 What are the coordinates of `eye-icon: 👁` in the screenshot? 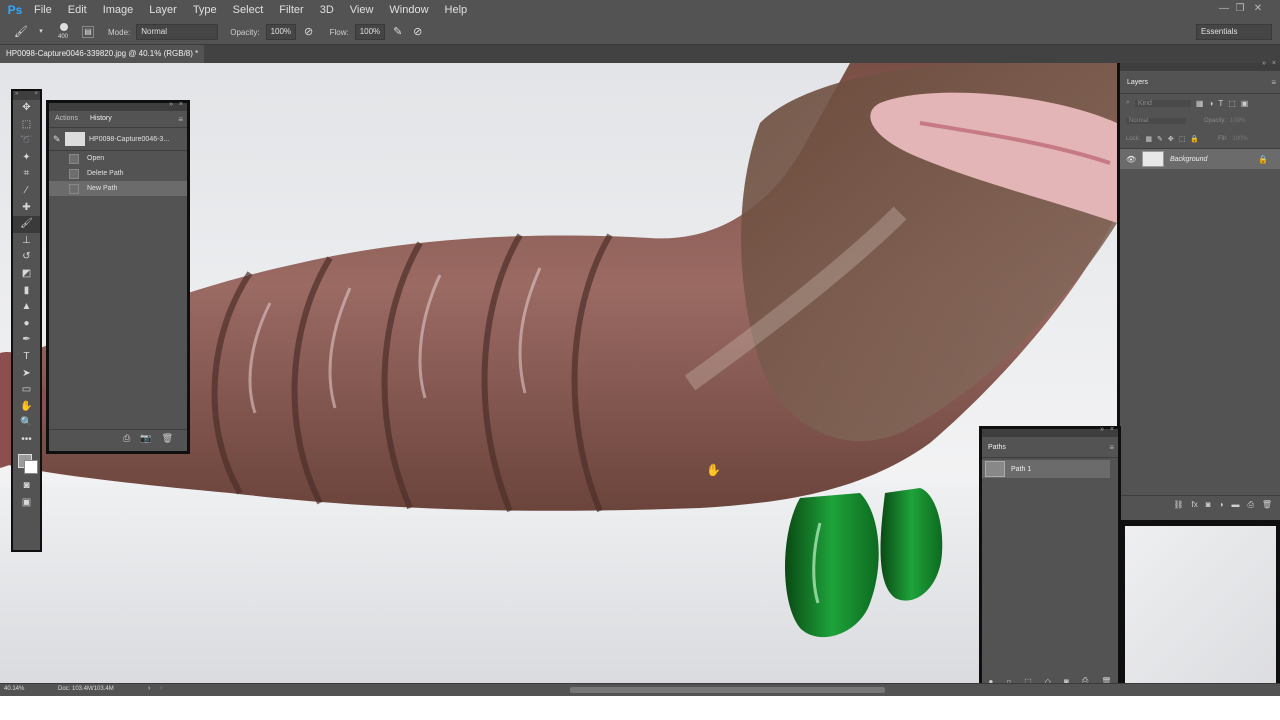 It's located at (1132, 159).